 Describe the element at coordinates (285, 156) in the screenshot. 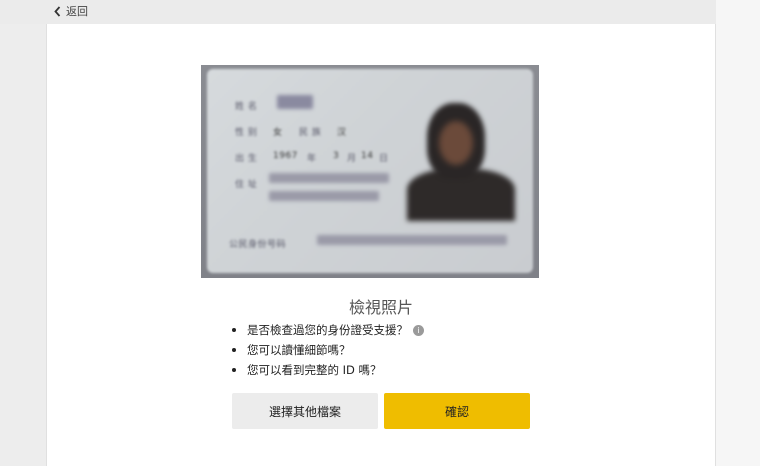

I see `id-field-value: 1967` at that location.